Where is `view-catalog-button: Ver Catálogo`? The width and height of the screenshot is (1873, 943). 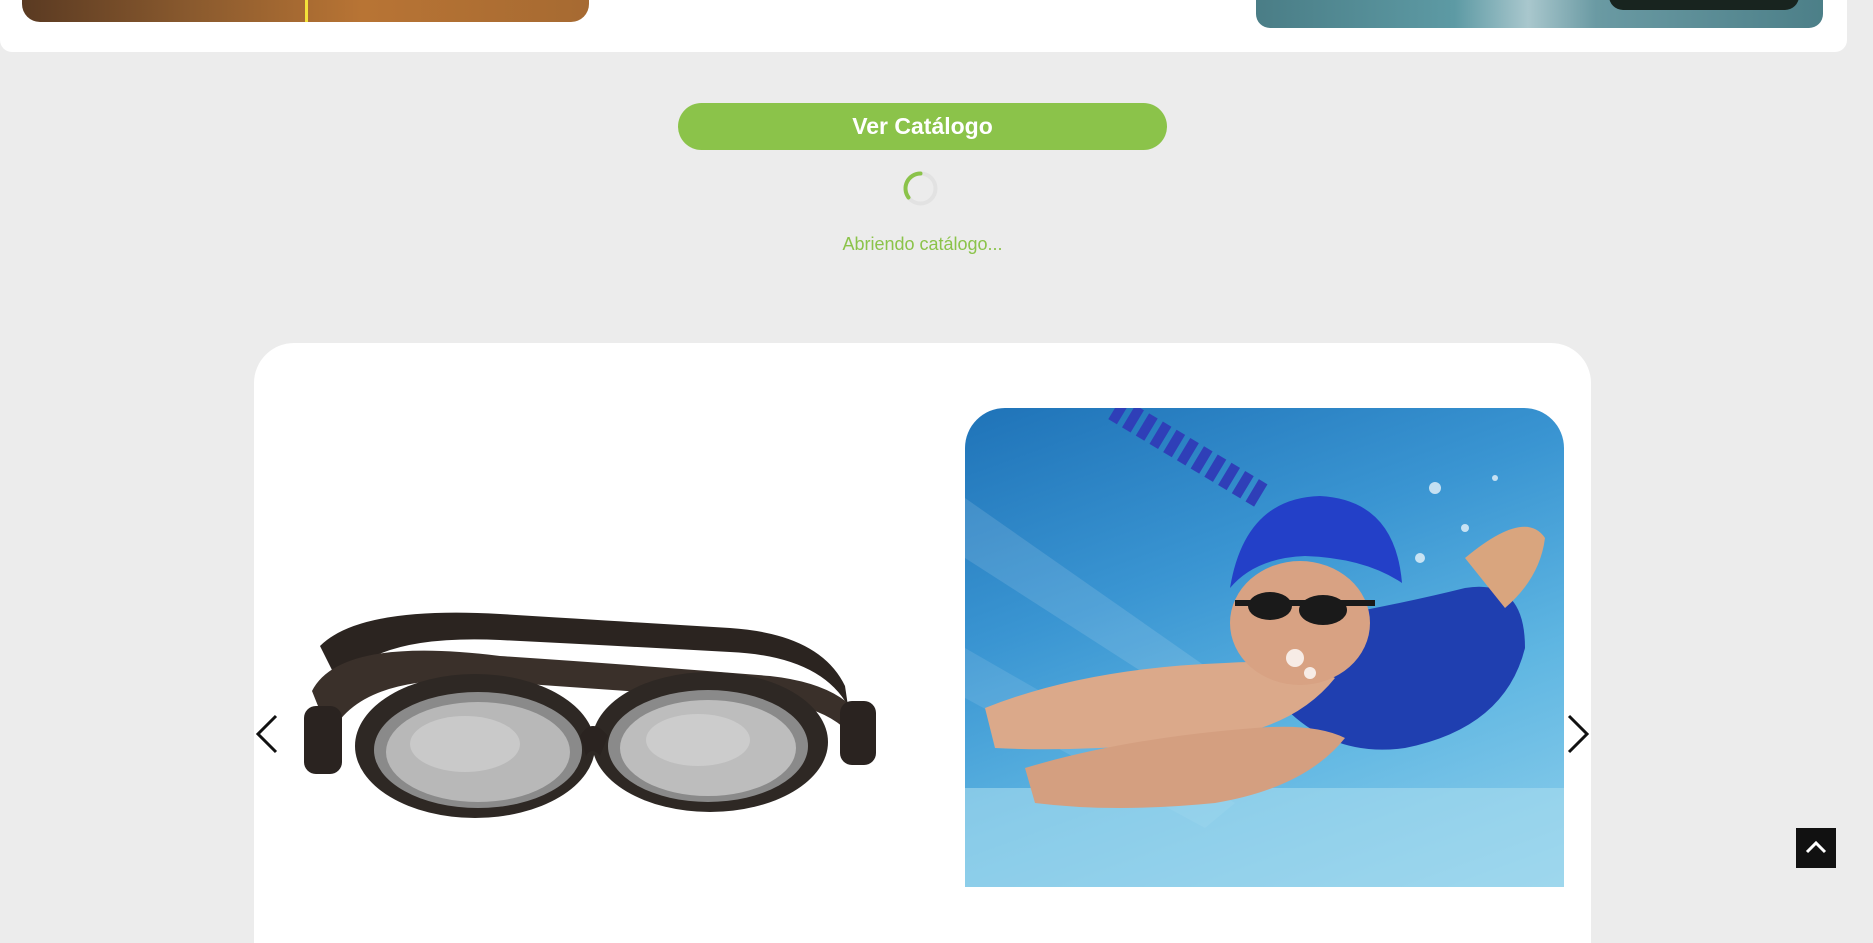 view-catalog-button: Ver Catálogo is located at coordinates (922, 126).